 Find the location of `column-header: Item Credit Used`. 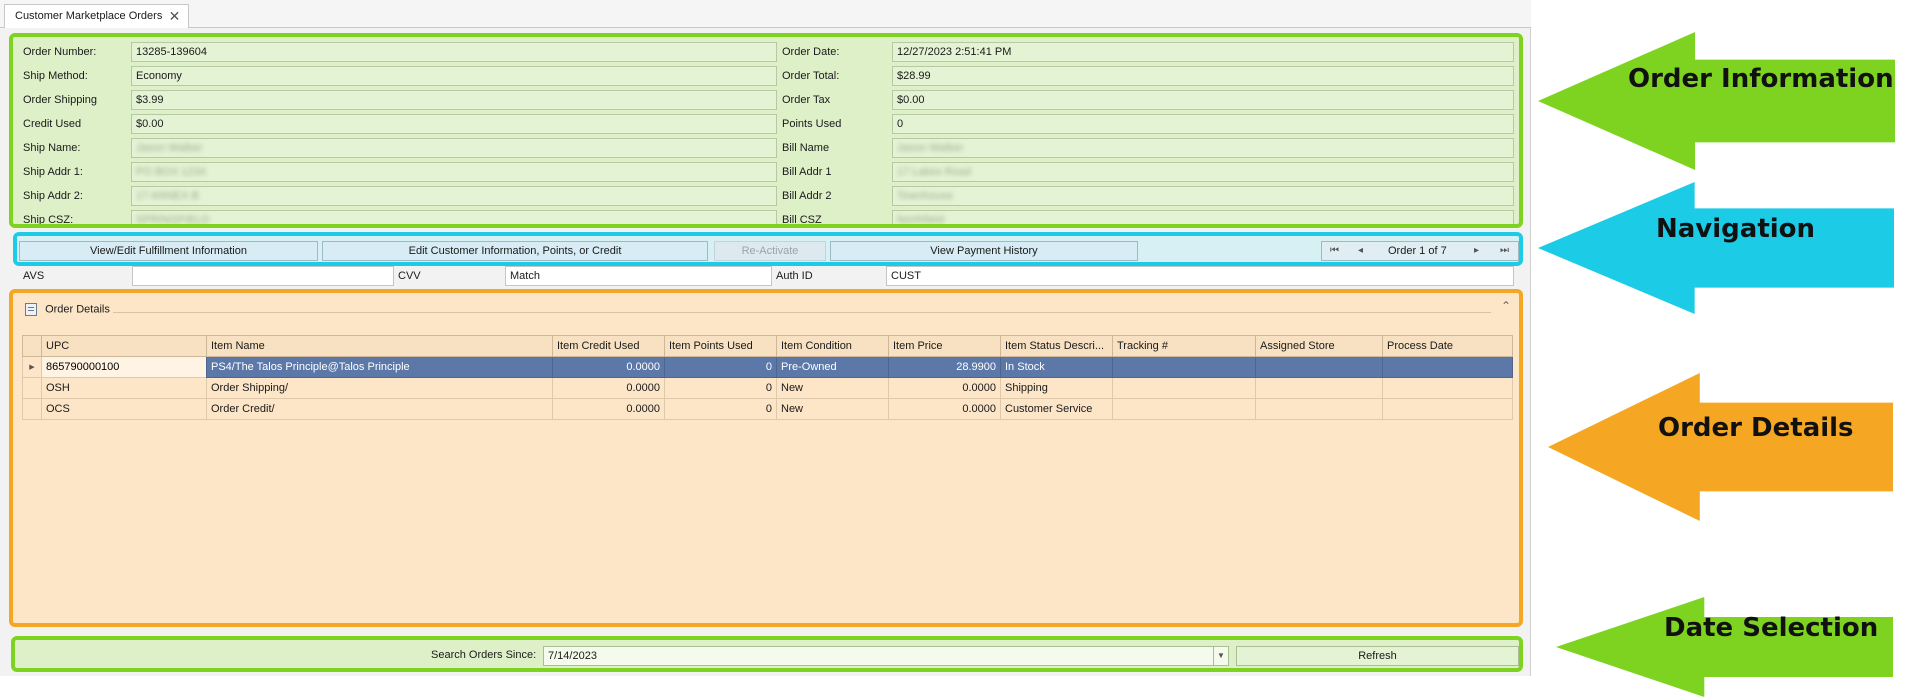

column-header: Item Credit Used is located at coordinates (608, 346).